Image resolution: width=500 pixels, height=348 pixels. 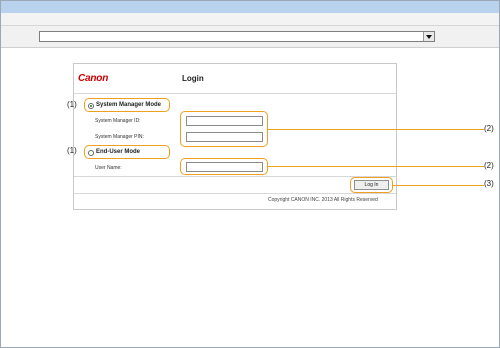 What do you see at coordinates (72, 104) in the screenshot?
I see `callout-label-system-mode: (1)` at bounding box center [72, 104].